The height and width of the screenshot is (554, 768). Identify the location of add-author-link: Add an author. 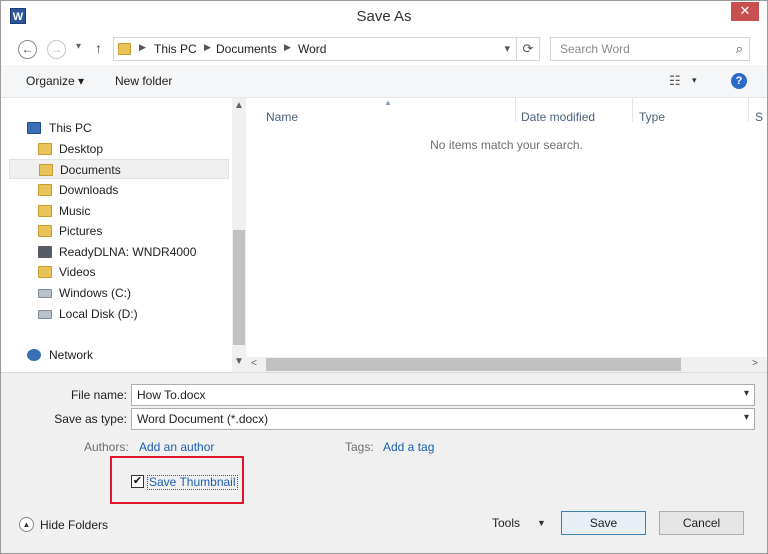
(176, 447).